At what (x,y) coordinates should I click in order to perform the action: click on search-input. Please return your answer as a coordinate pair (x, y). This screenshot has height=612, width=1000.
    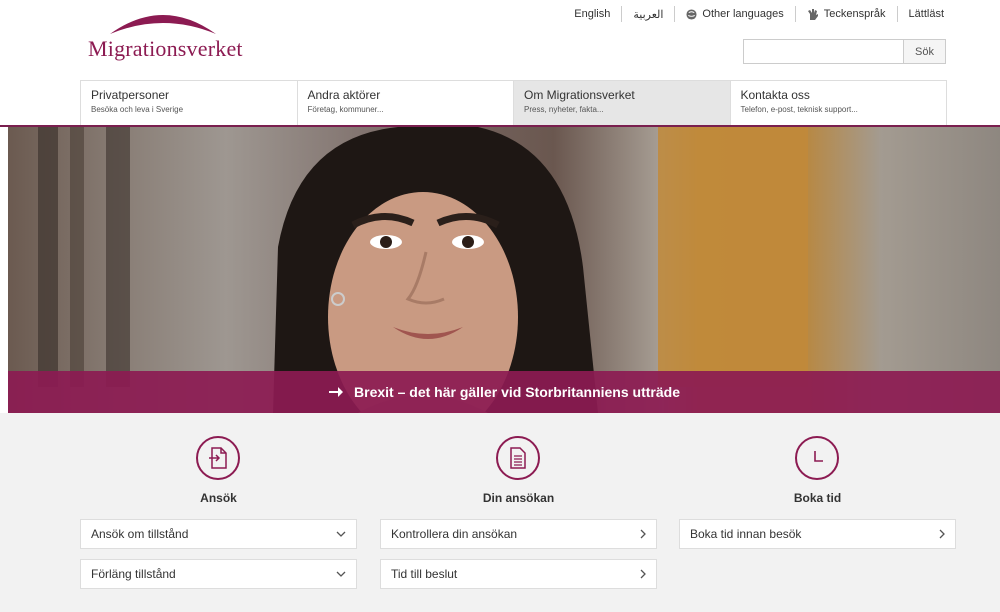
    Looking at the image, I should click on (823, 51).